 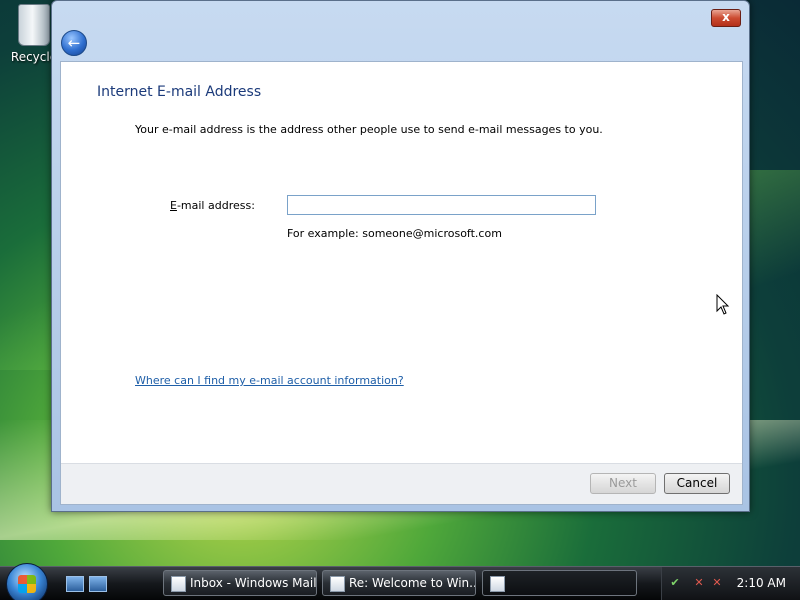 I want to click on start-button, so click(x=27, y=581).